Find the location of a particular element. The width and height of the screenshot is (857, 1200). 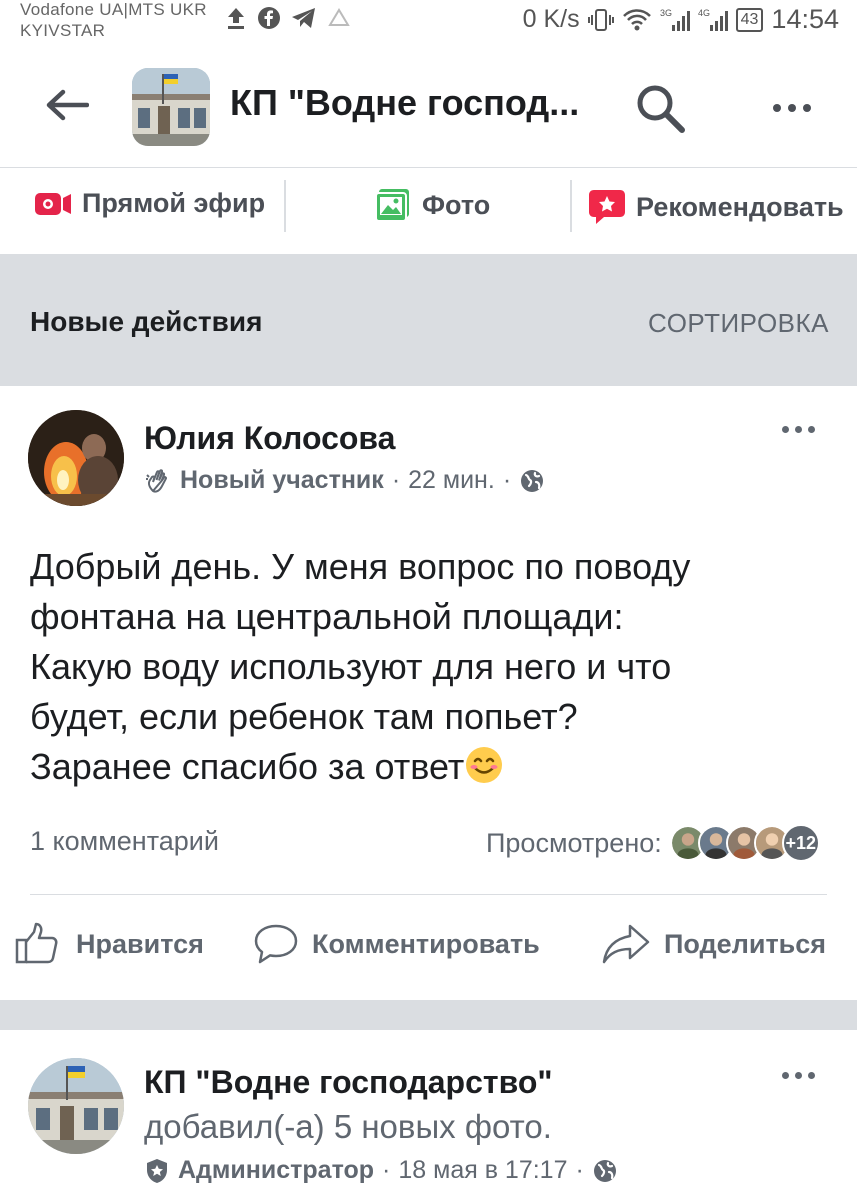

live-video-button: Прямой эфир is located at coordinates (149, 203).